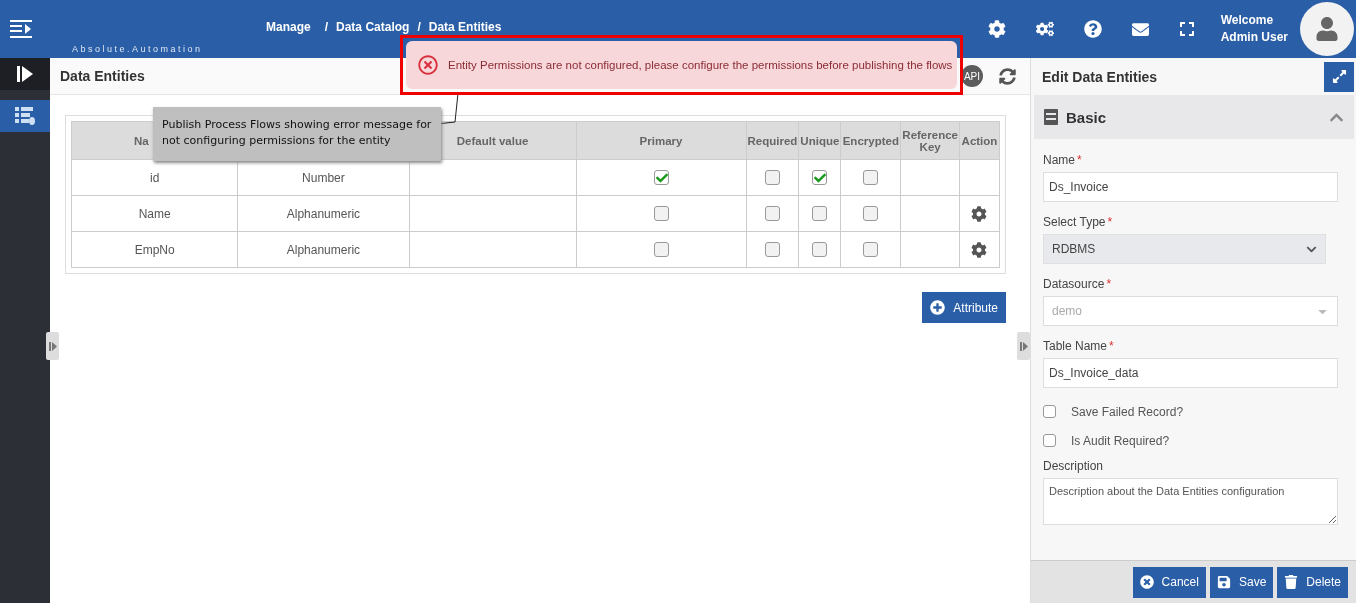 This screenshot has width=1356, height=603. What do you see at coordinates (772, 140) in the screenshot?
I see `column-header: Required` at bounding box center [772, 140].